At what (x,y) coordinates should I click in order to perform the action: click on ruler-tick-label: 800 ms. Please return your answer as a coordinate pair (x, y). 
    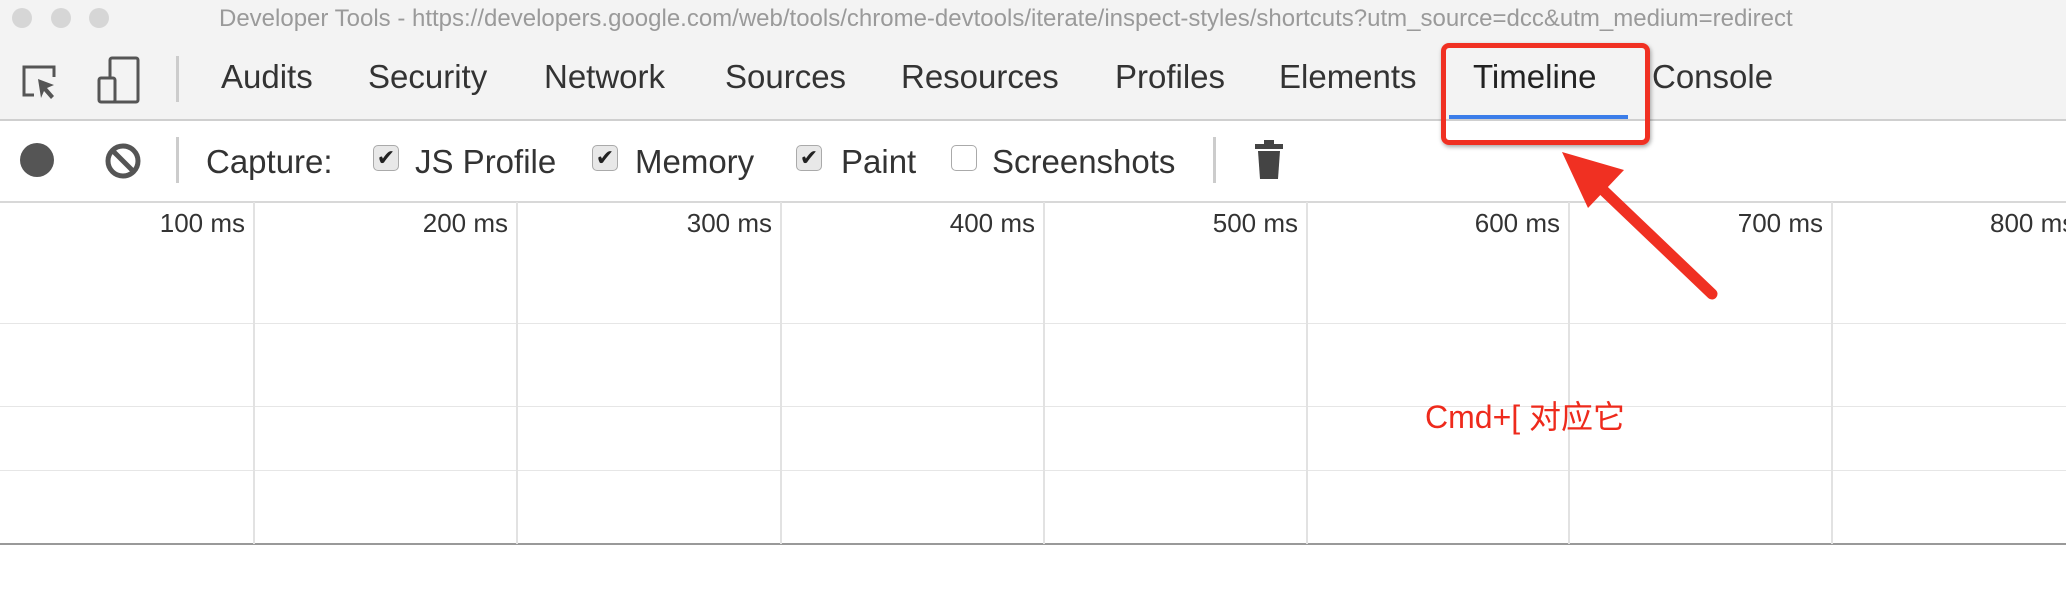
    Looking at the image, I should click on (2028, 223).